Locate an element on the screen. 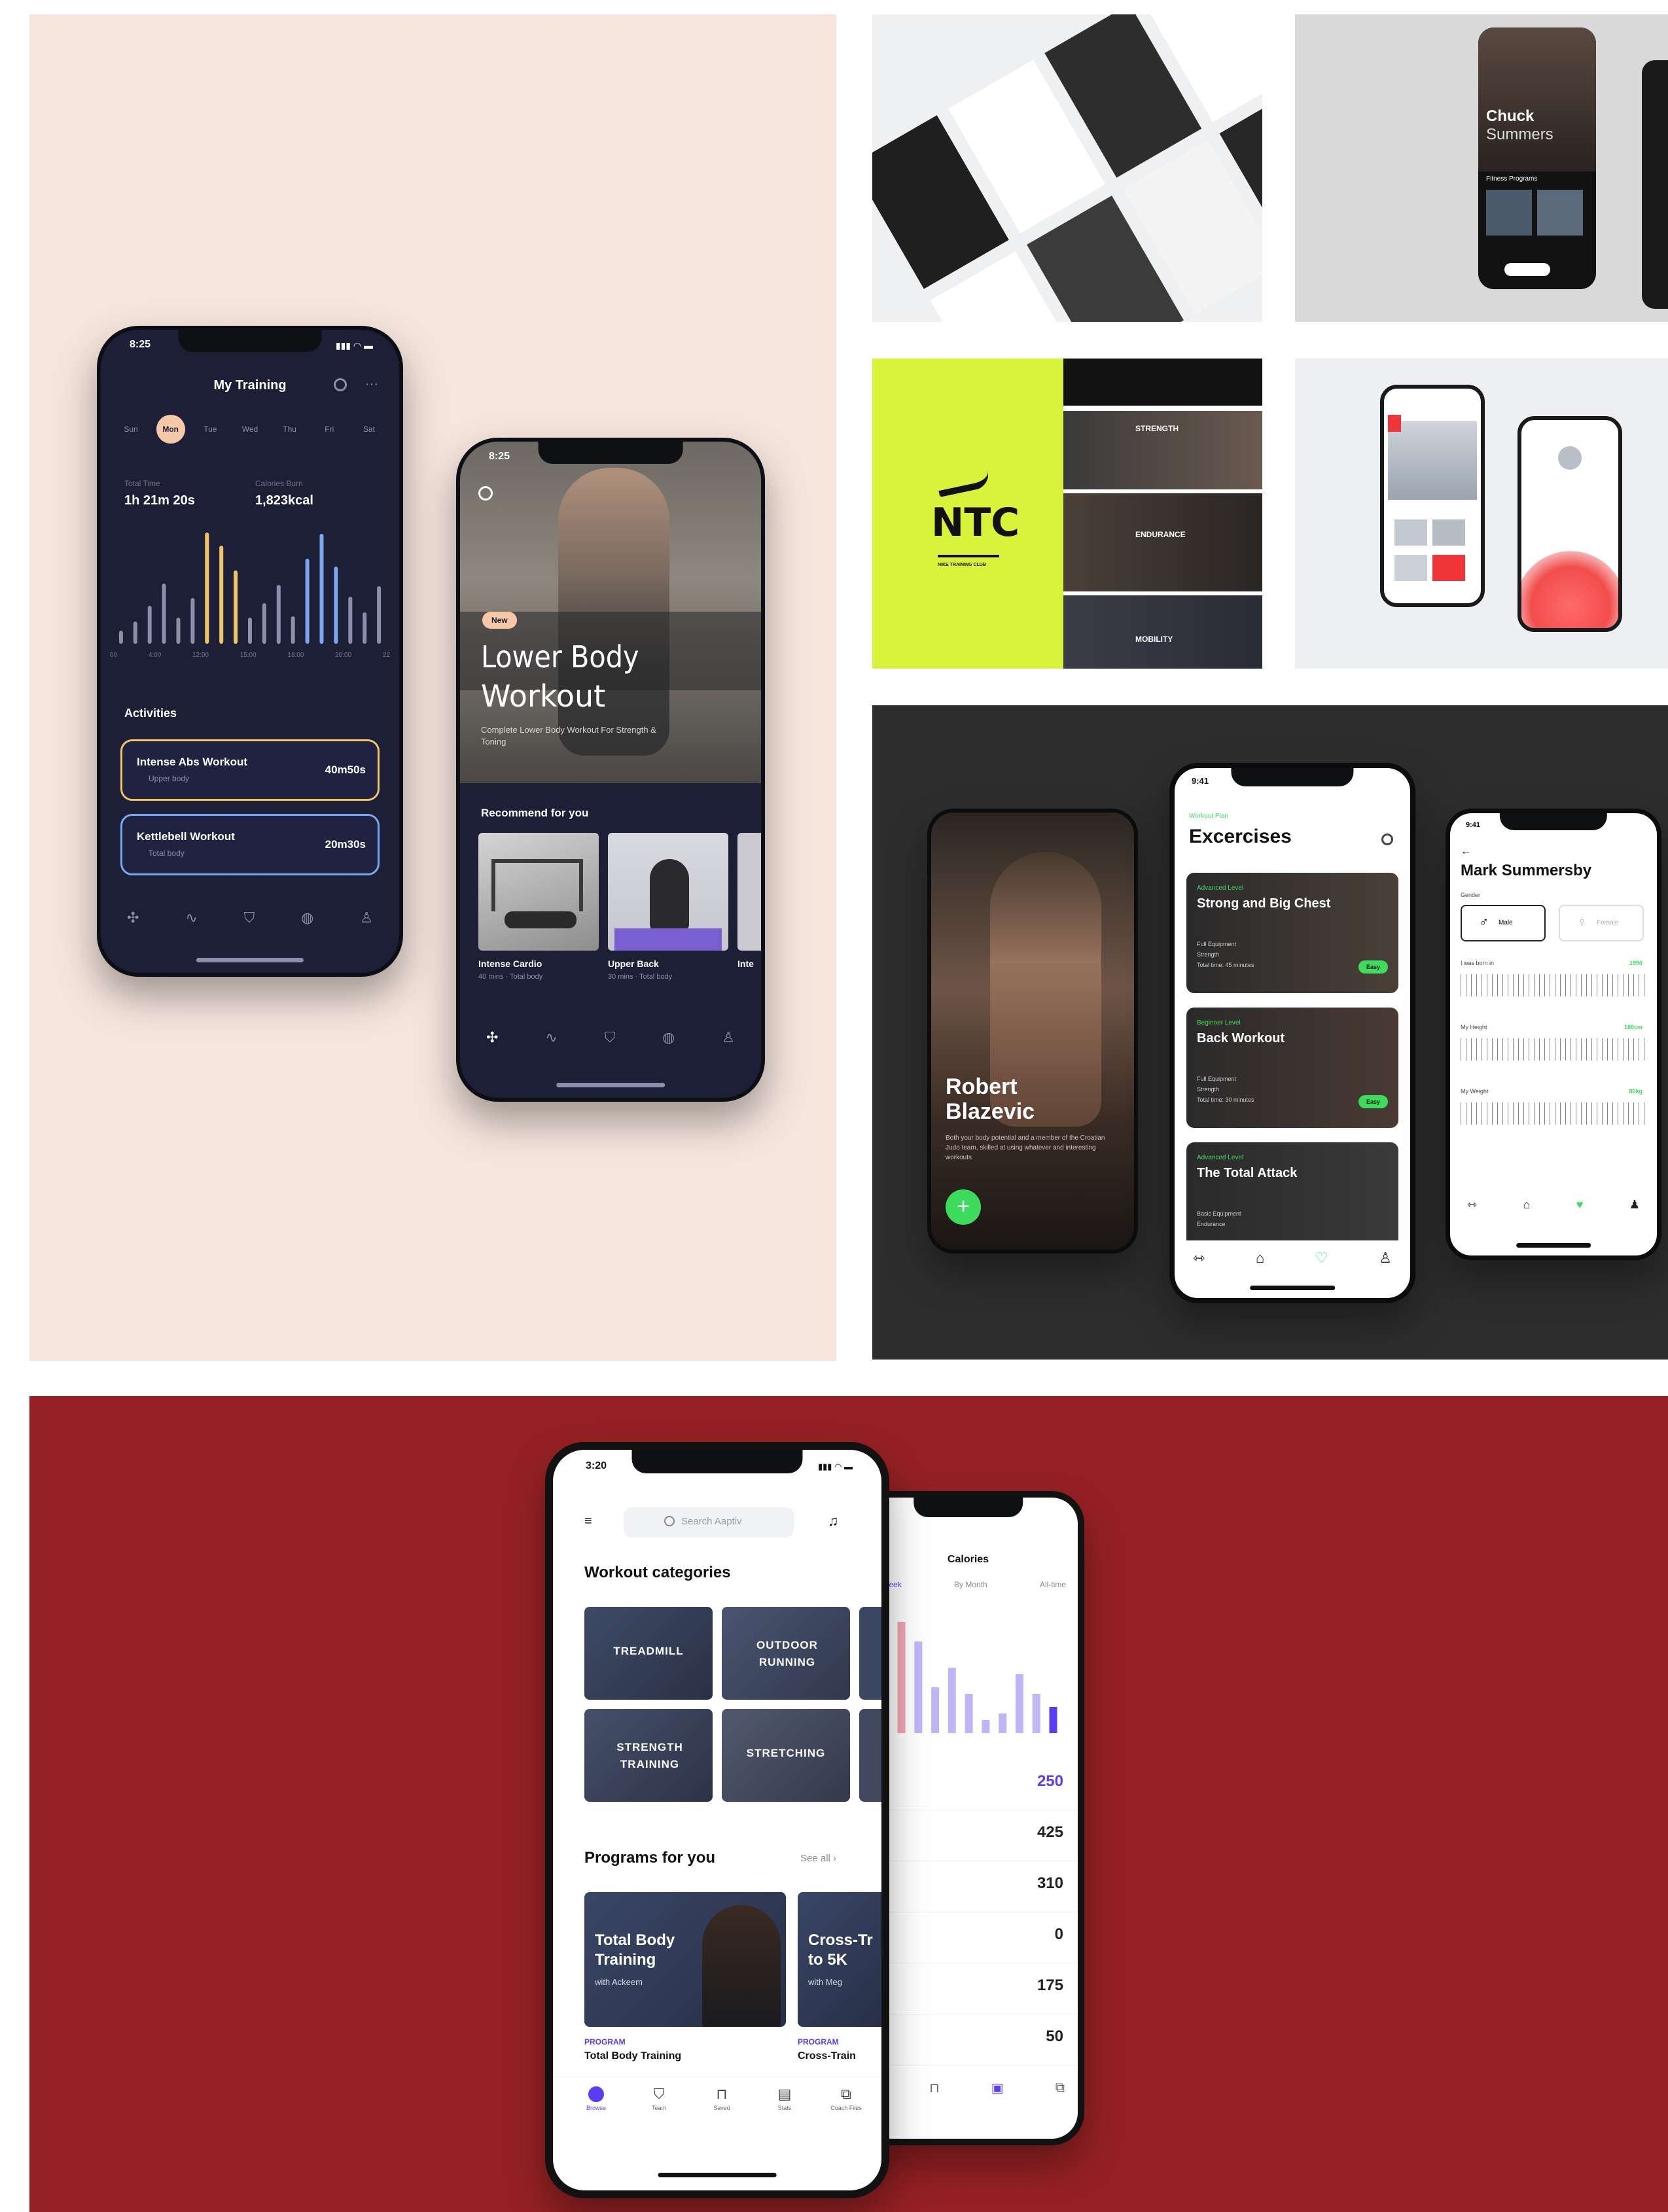 The image size is (1668, 2212). tab-label: Saved is located at coordinates (721, 2108).